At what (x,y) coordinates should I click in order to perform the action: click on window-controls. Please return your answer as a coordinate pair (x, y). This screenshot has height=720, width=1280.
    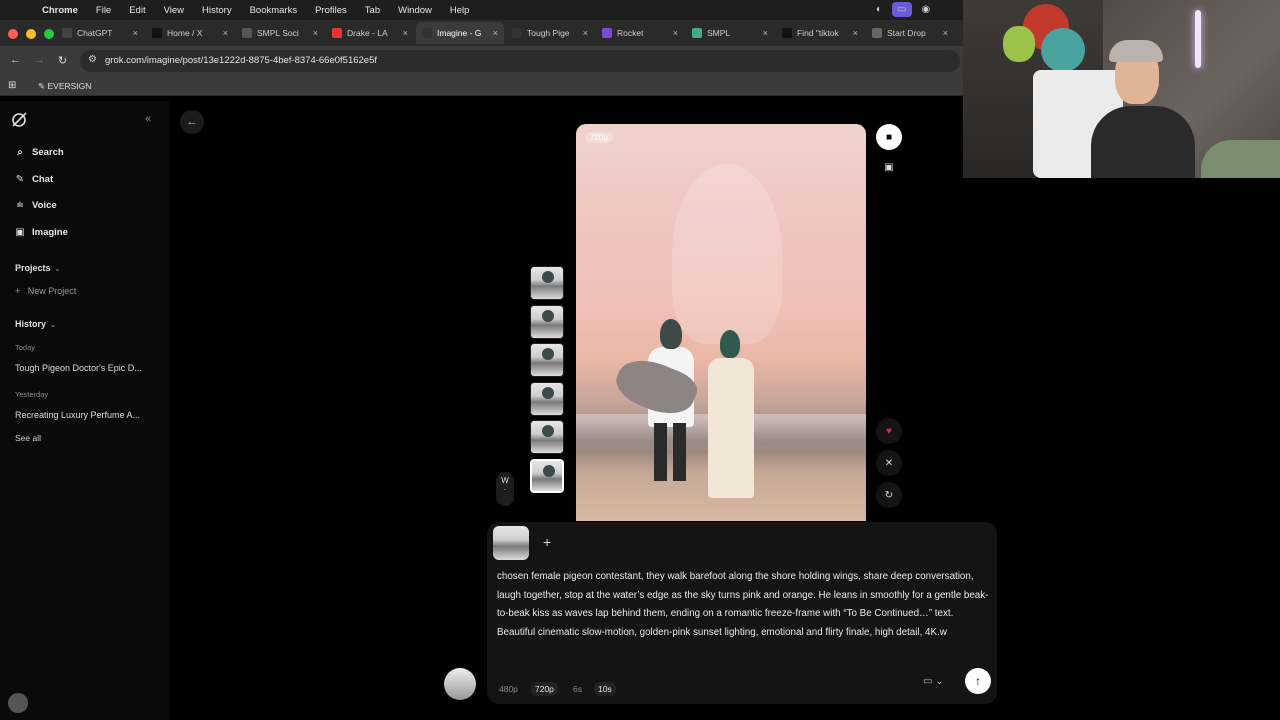
    Looking at the image, I should click on (31, 34).